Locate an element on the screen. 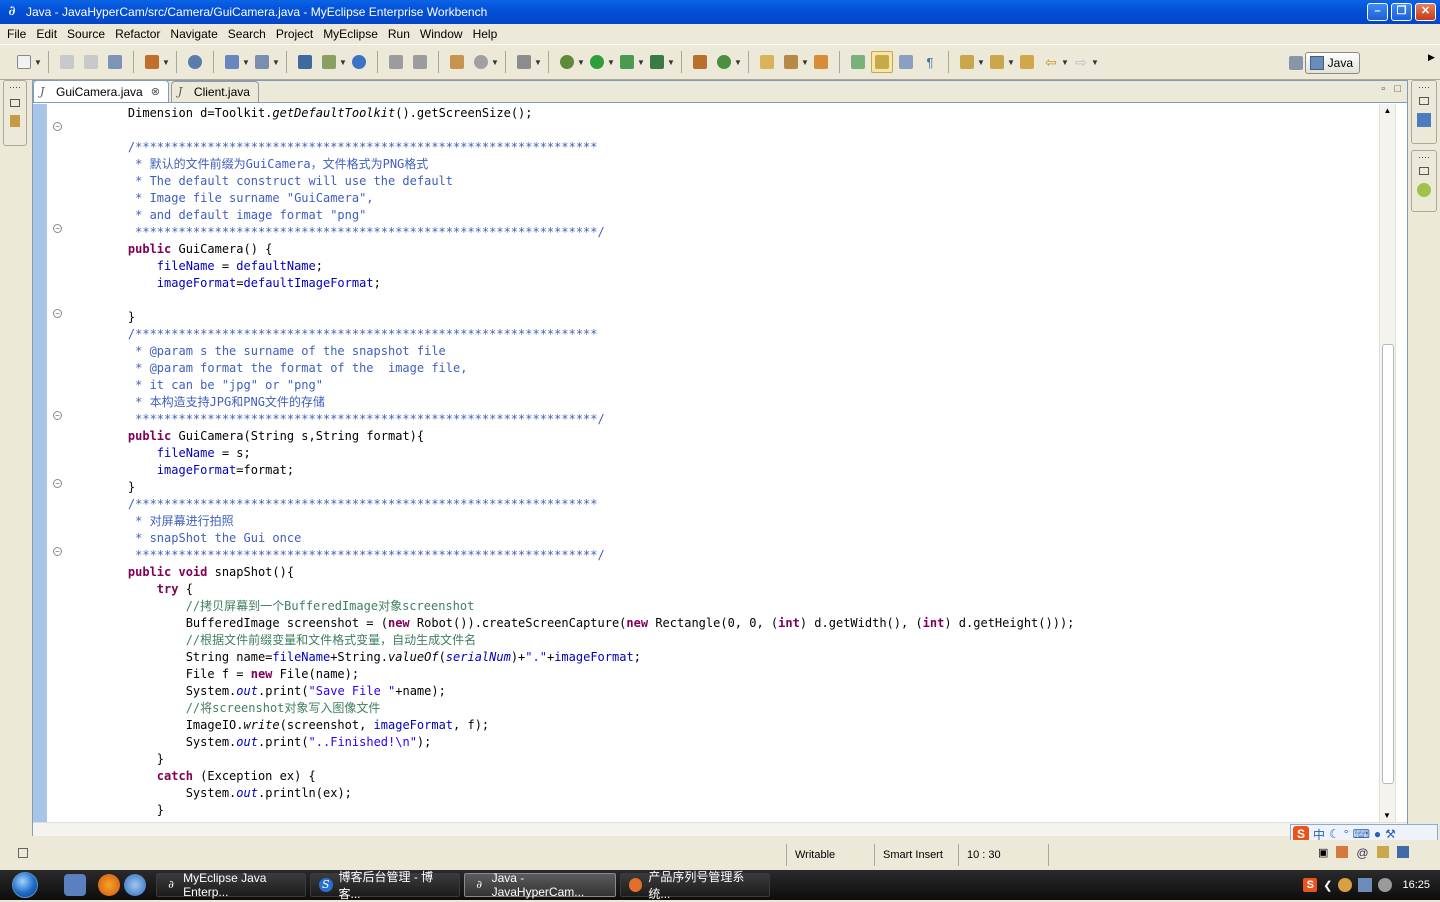  open-type-dropdown-icon: ▼ is located at coordinates (343, 62).